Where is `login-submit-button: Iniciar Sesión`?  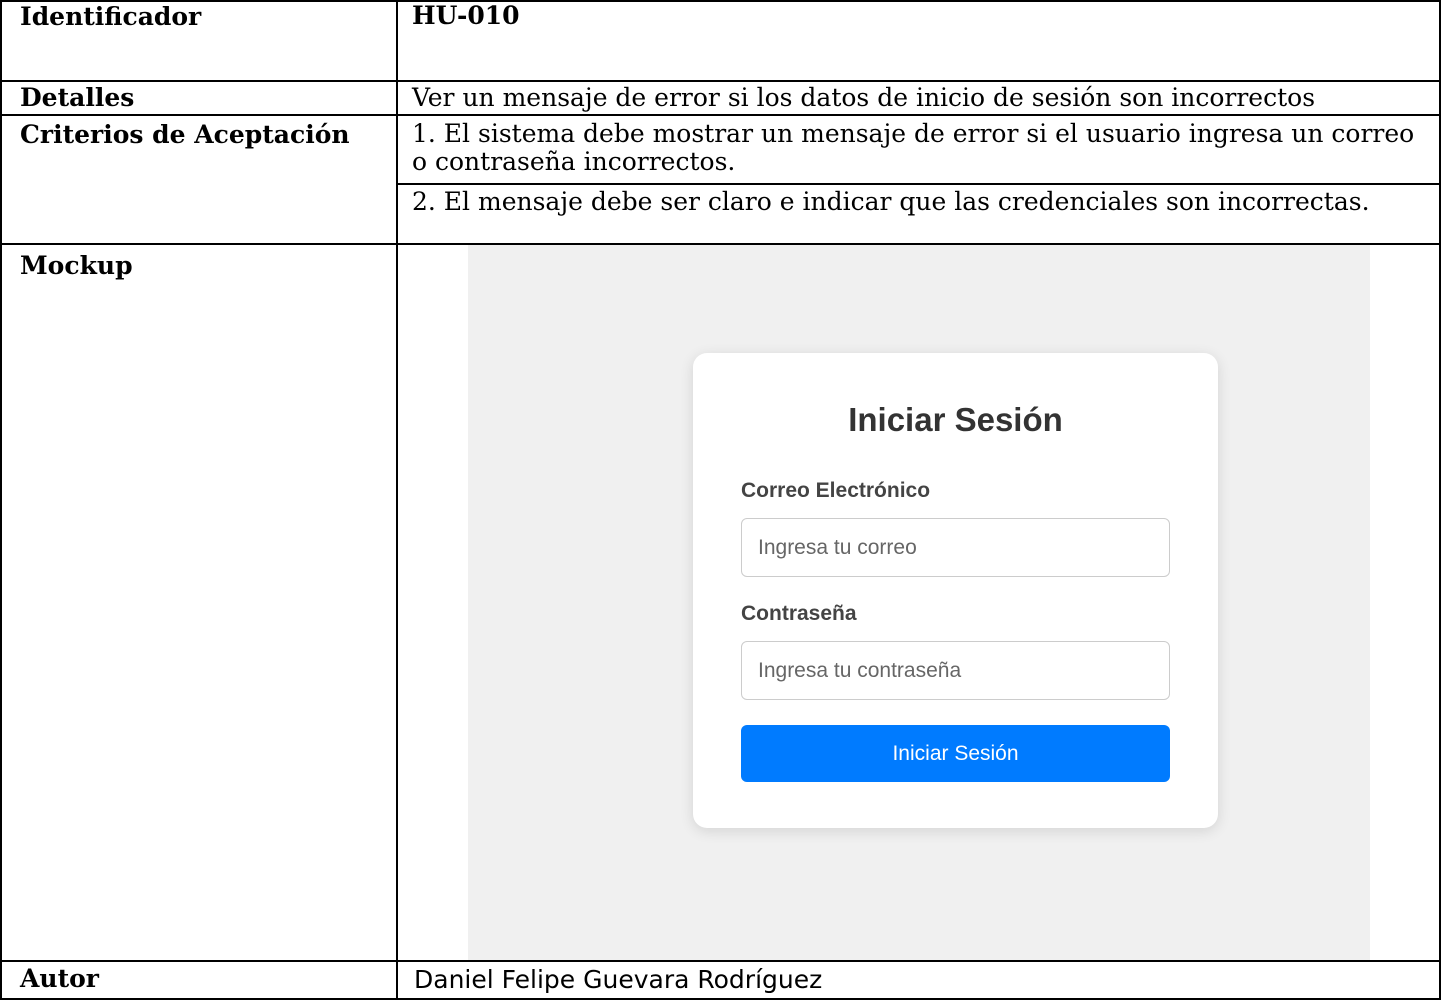
login-submit-button: Iniciar Sesión is located at coordinates (955, 753).